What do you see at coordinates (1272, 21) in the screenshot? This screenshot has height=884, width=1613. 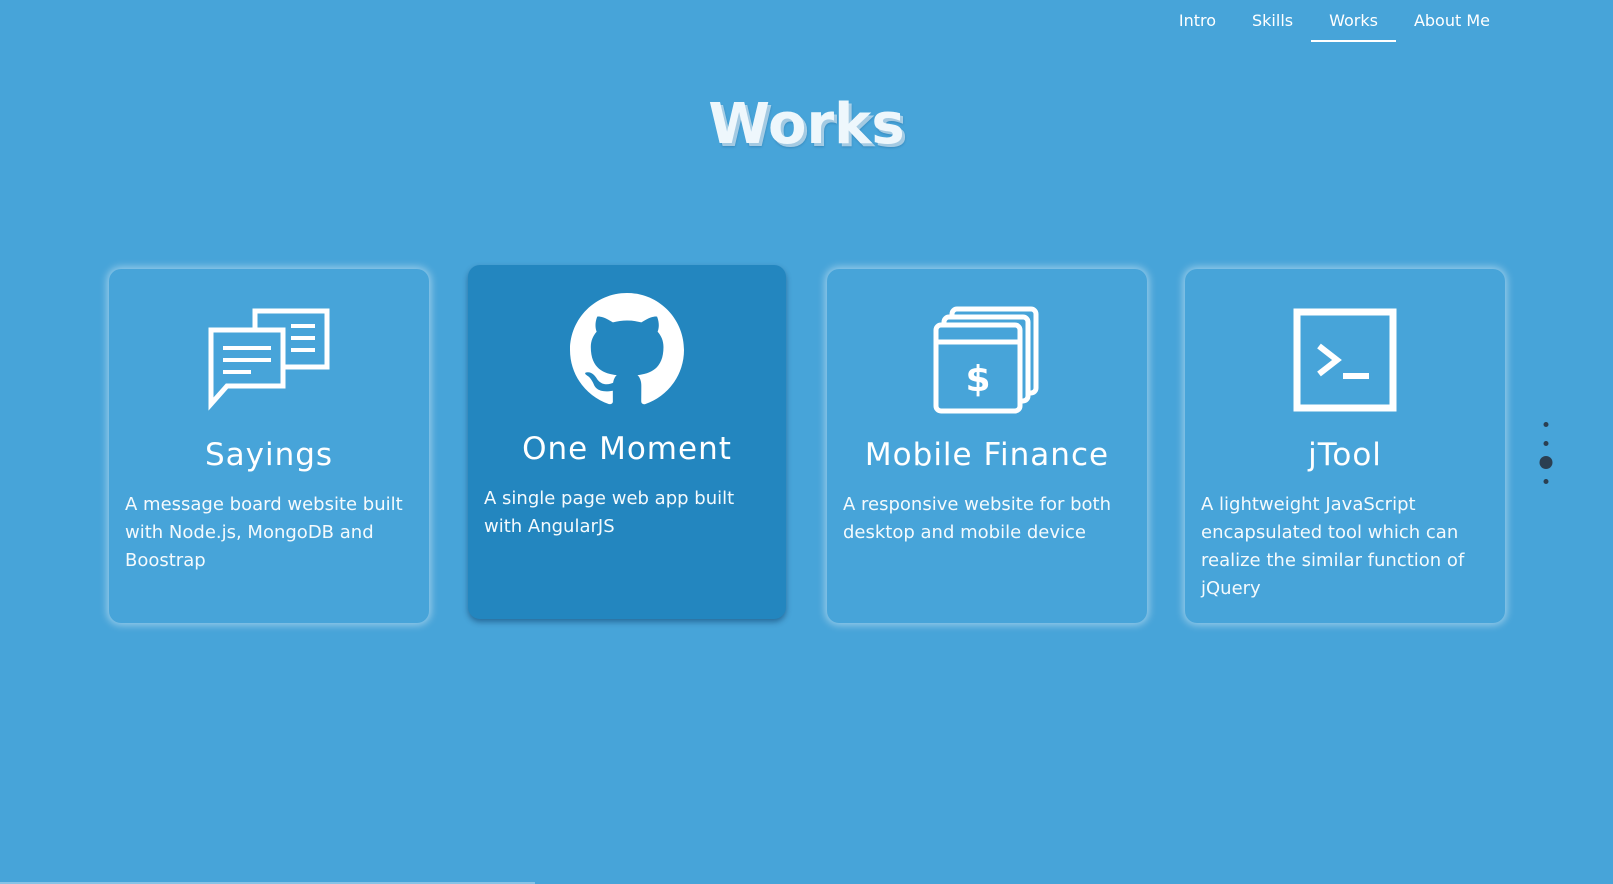 I see `nav-item-skills: Skills` at bounding box center [1272, 21].